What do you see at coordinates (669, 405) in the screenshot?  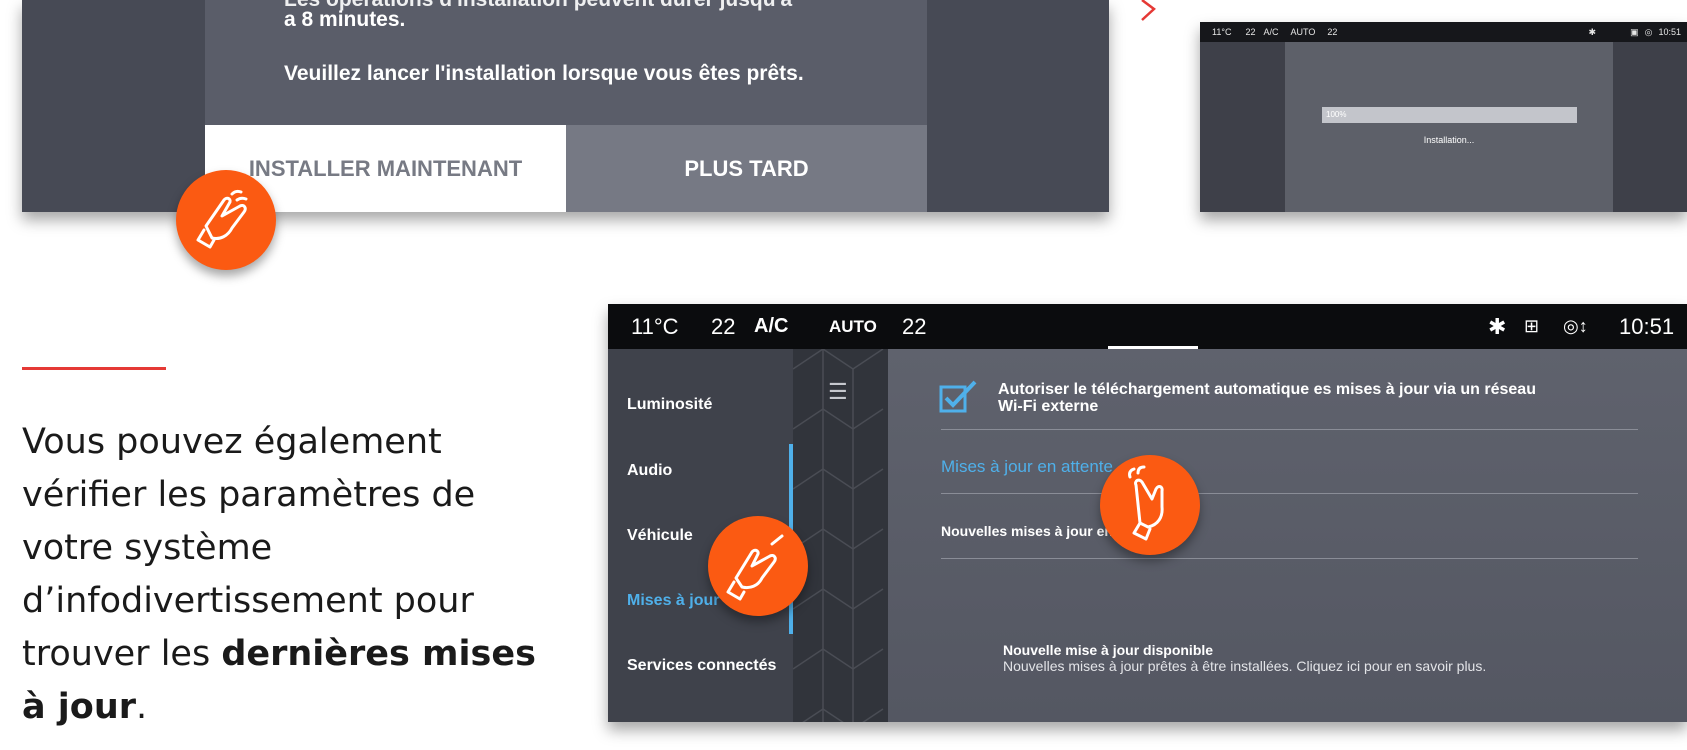 I see `sidebar-item-luminosite: Luminosité` at bounding box center [669, 405].